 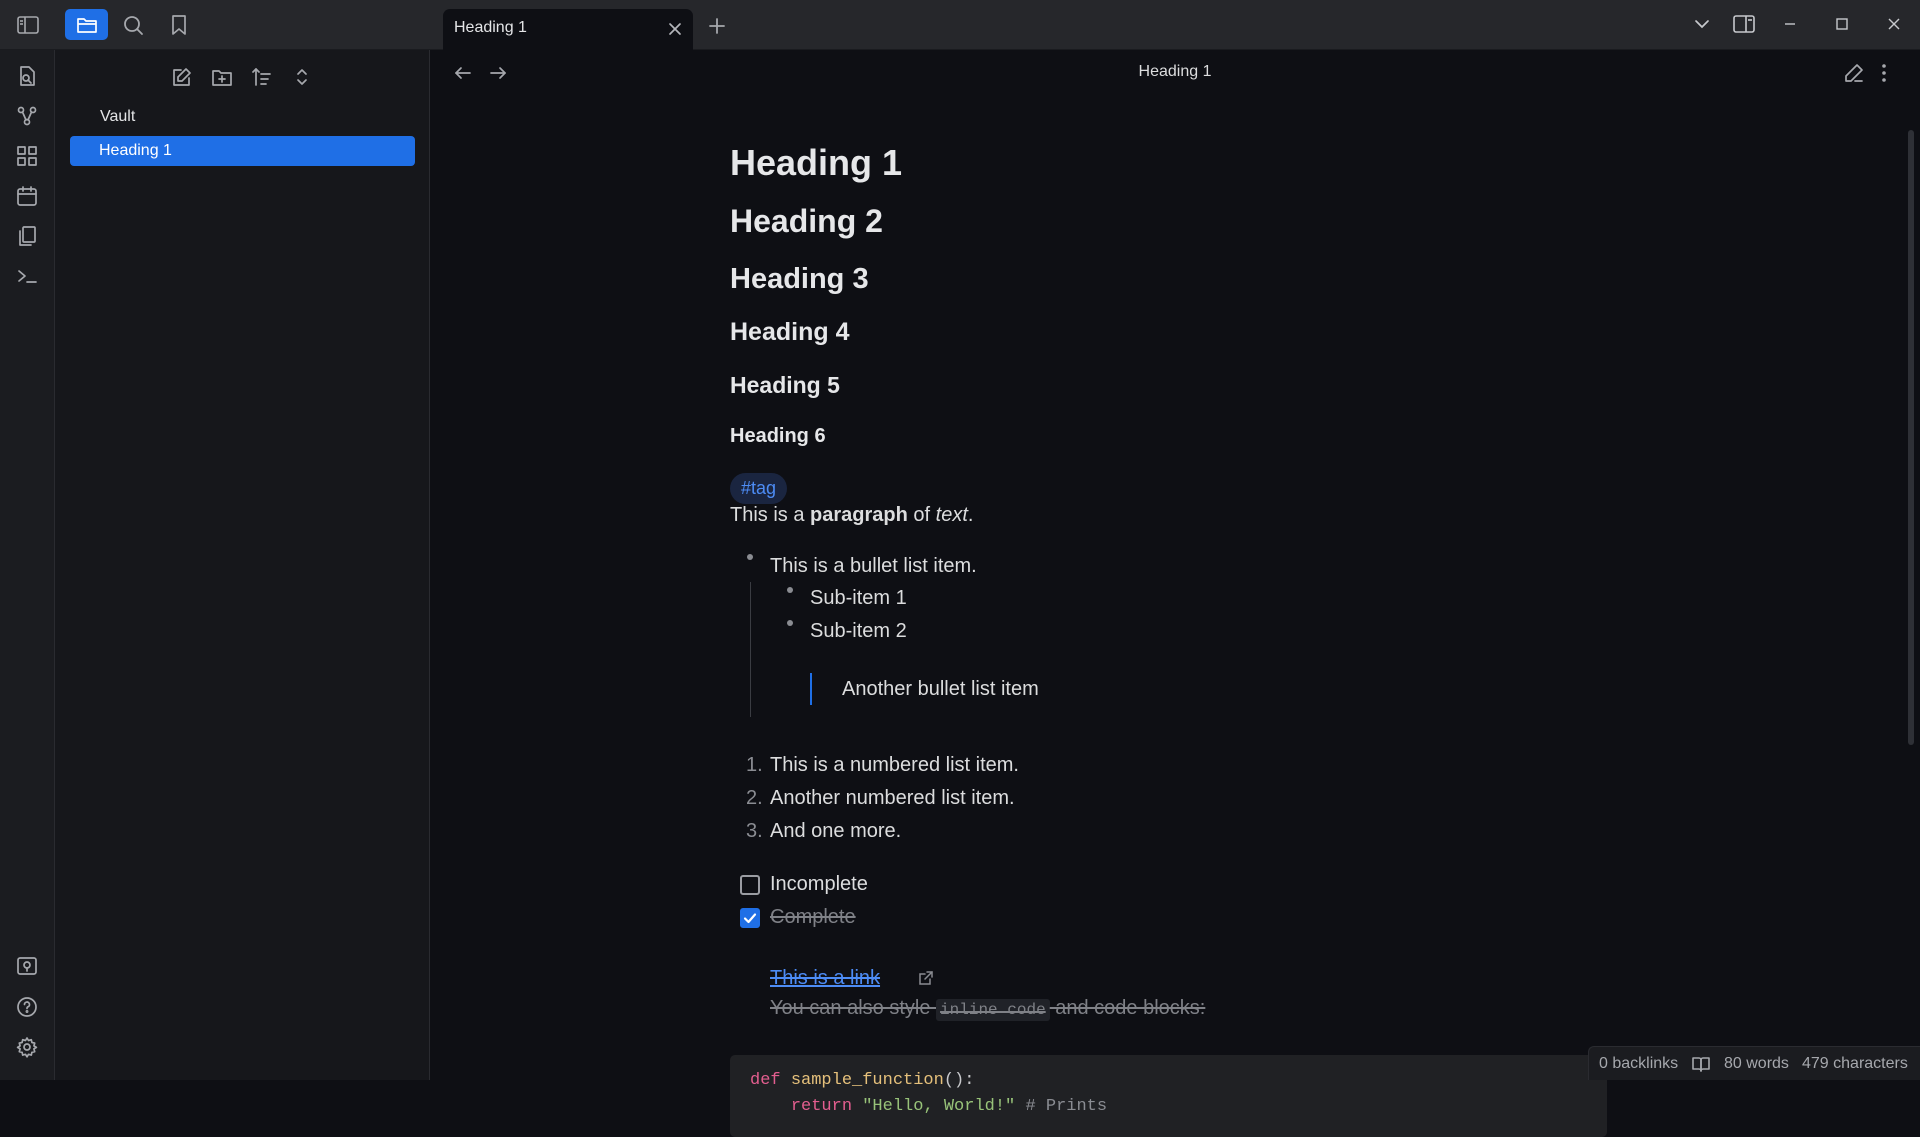 I want to click on chevron-down-icon, so click(x=1702, y=24).